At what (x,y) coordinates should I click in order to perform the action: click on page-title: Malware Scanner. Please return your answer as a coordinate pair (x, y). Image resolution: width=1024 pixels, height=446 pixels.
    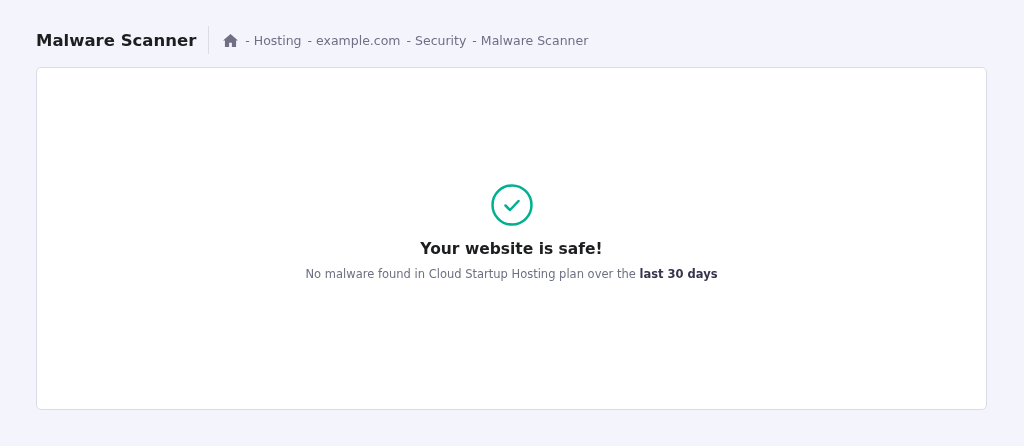
    Looking at the image, I should click on (116, 40).